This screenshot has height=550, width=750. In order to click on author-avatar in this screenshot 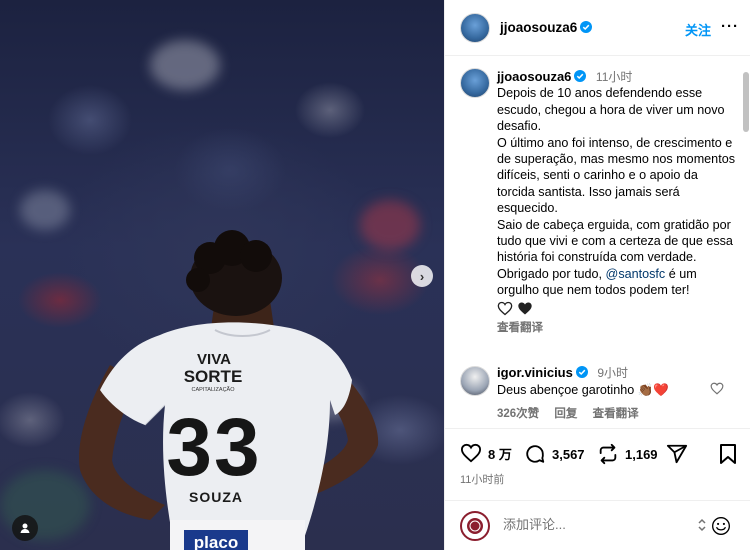, I will do `click(475, 28)`.